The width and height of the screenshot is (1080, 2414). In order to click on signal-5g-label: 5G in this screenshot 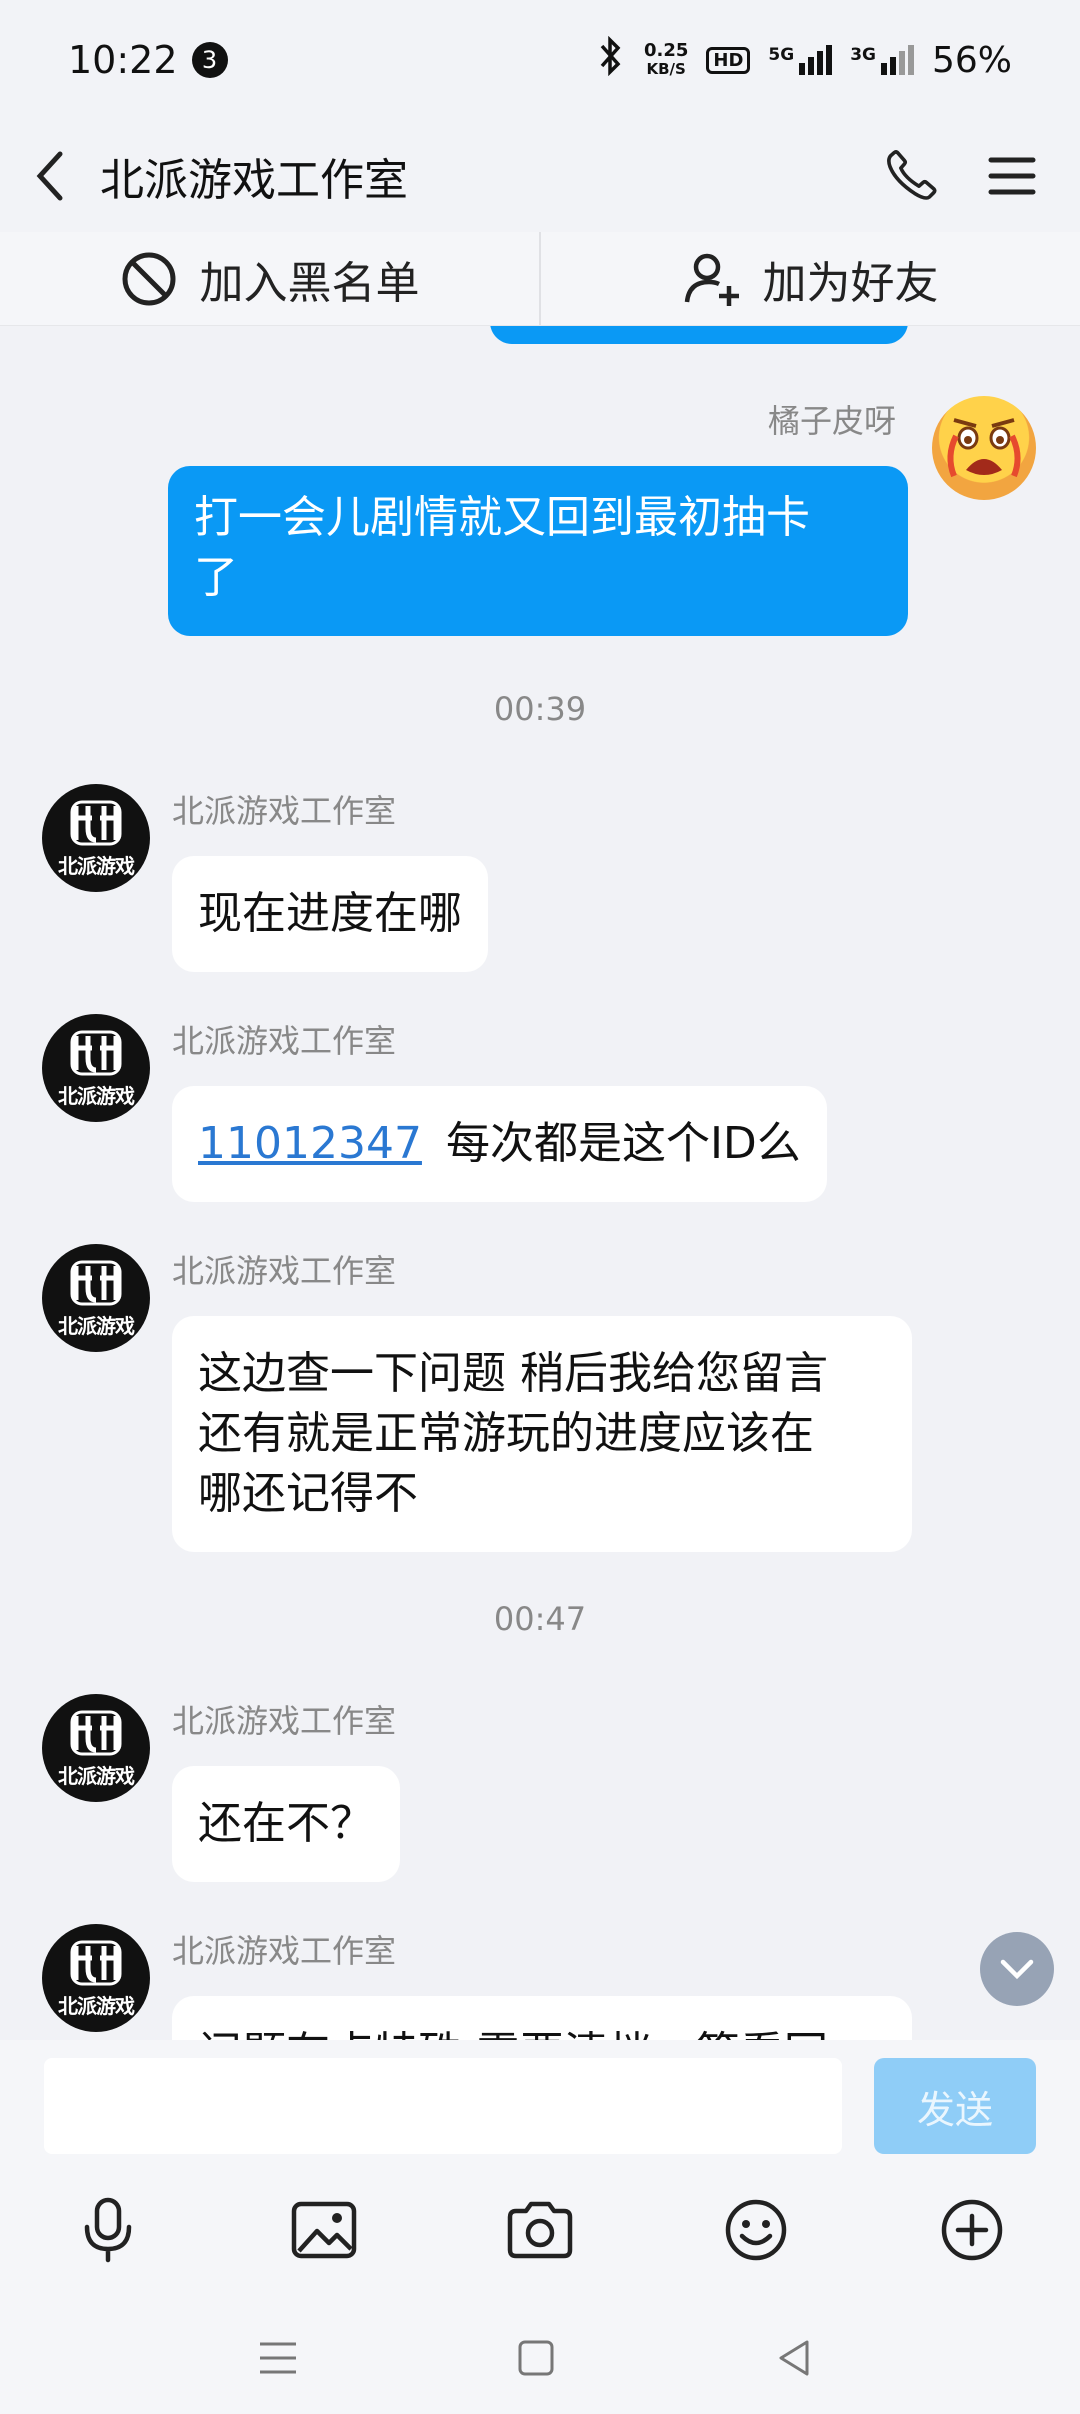, I will do `click(781, 55)`.